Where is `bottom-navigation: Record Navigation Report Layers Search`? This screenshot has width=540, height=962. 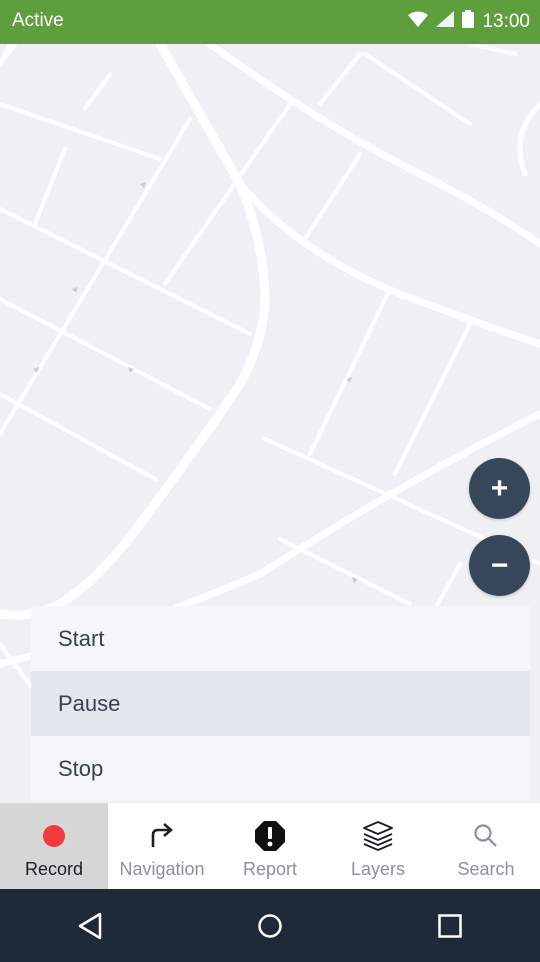
bottom-navigation: Record Navigation Report Layers Search is located at coordinates (270, 846).